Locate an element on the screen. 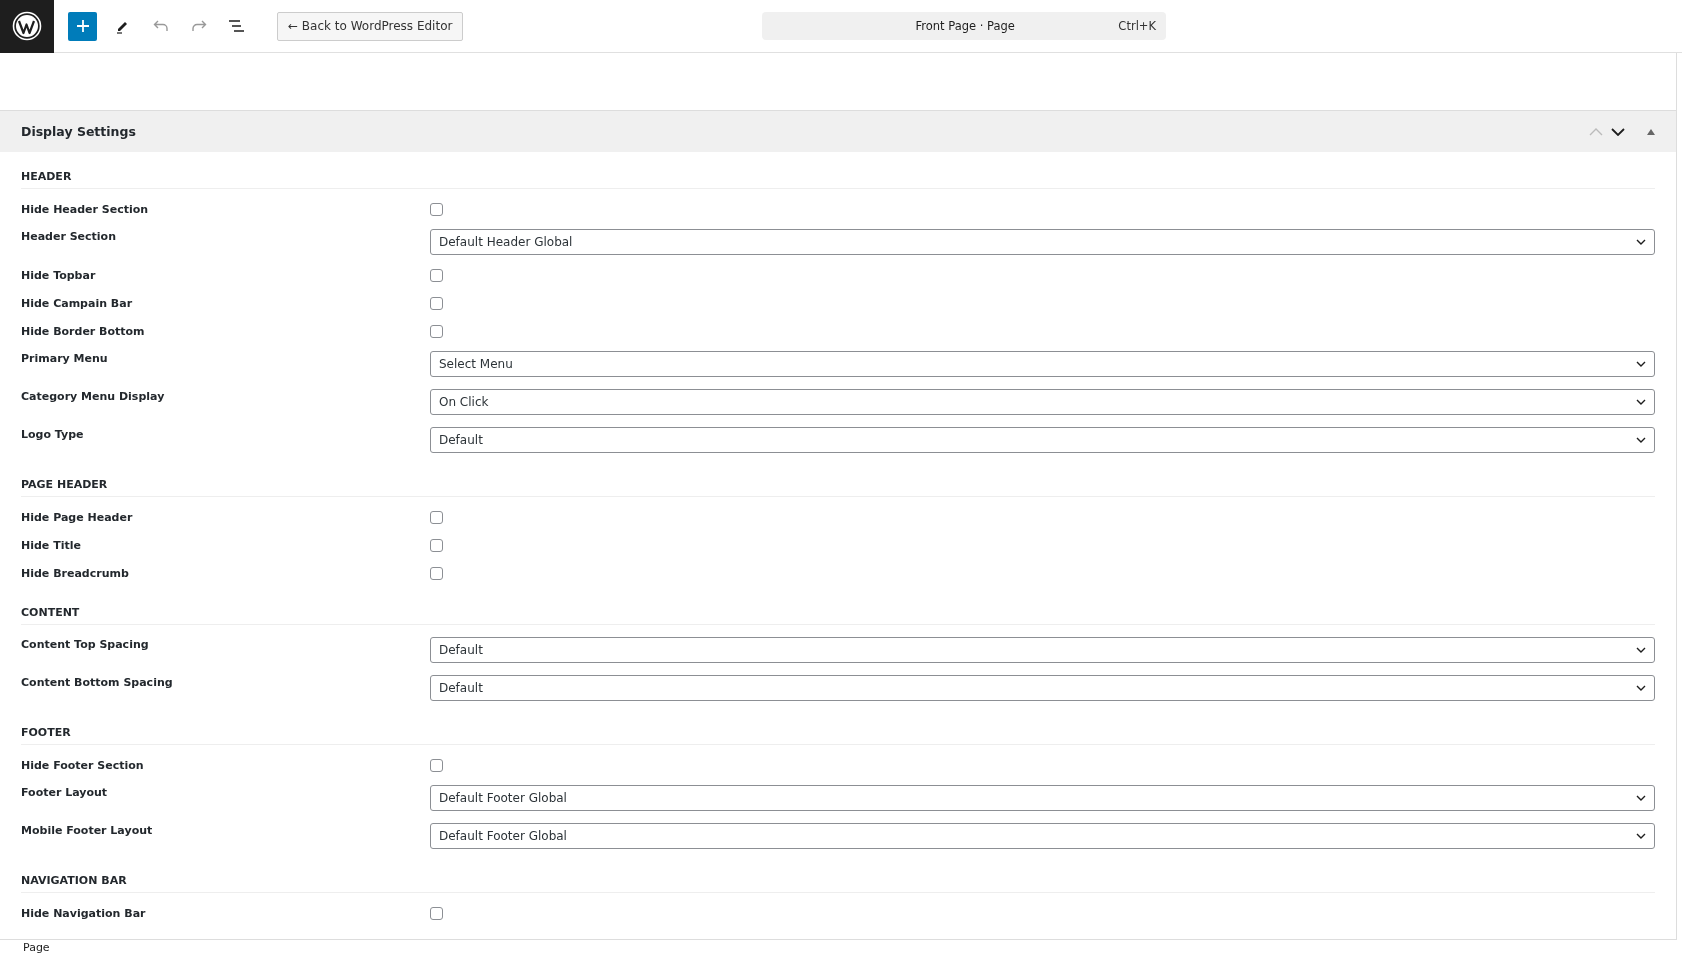  select-dropdown: Select Menu is located at coordinates (1042, 364).